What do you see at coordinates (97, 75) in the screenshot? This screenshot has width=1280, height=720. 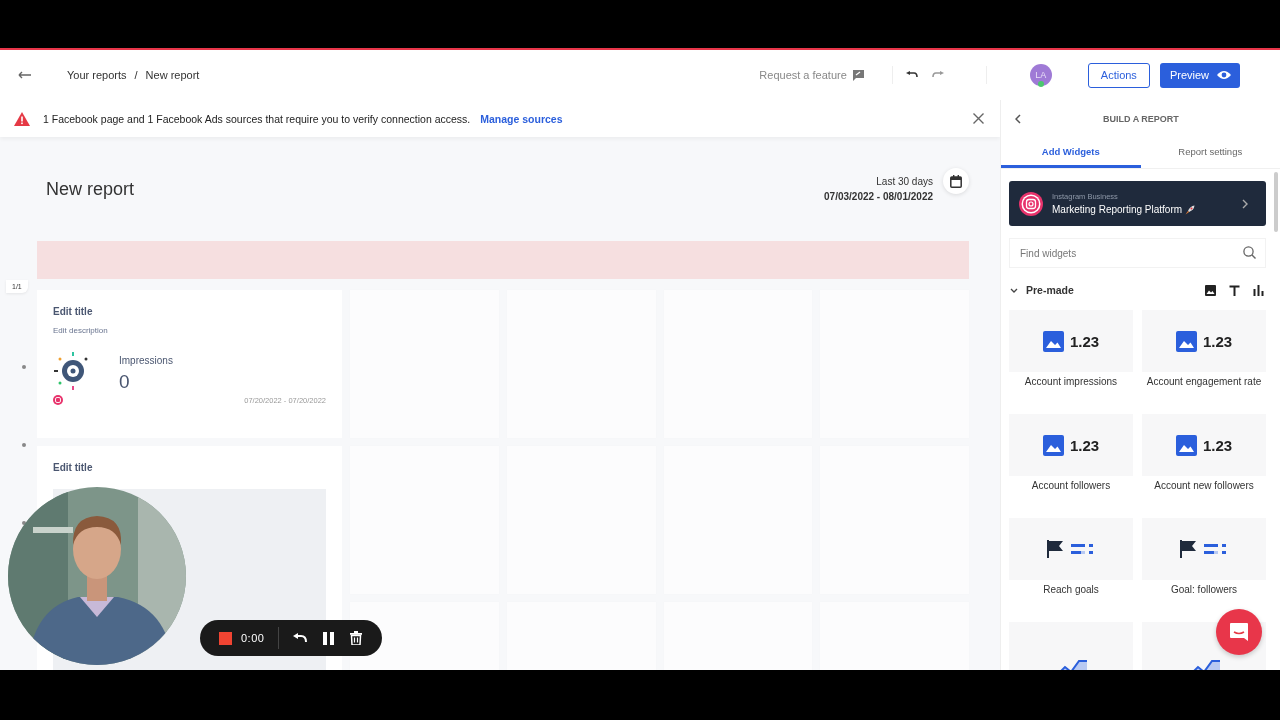 I see `breadcrumb-link: Your reports` at bounding box center [97, 75].